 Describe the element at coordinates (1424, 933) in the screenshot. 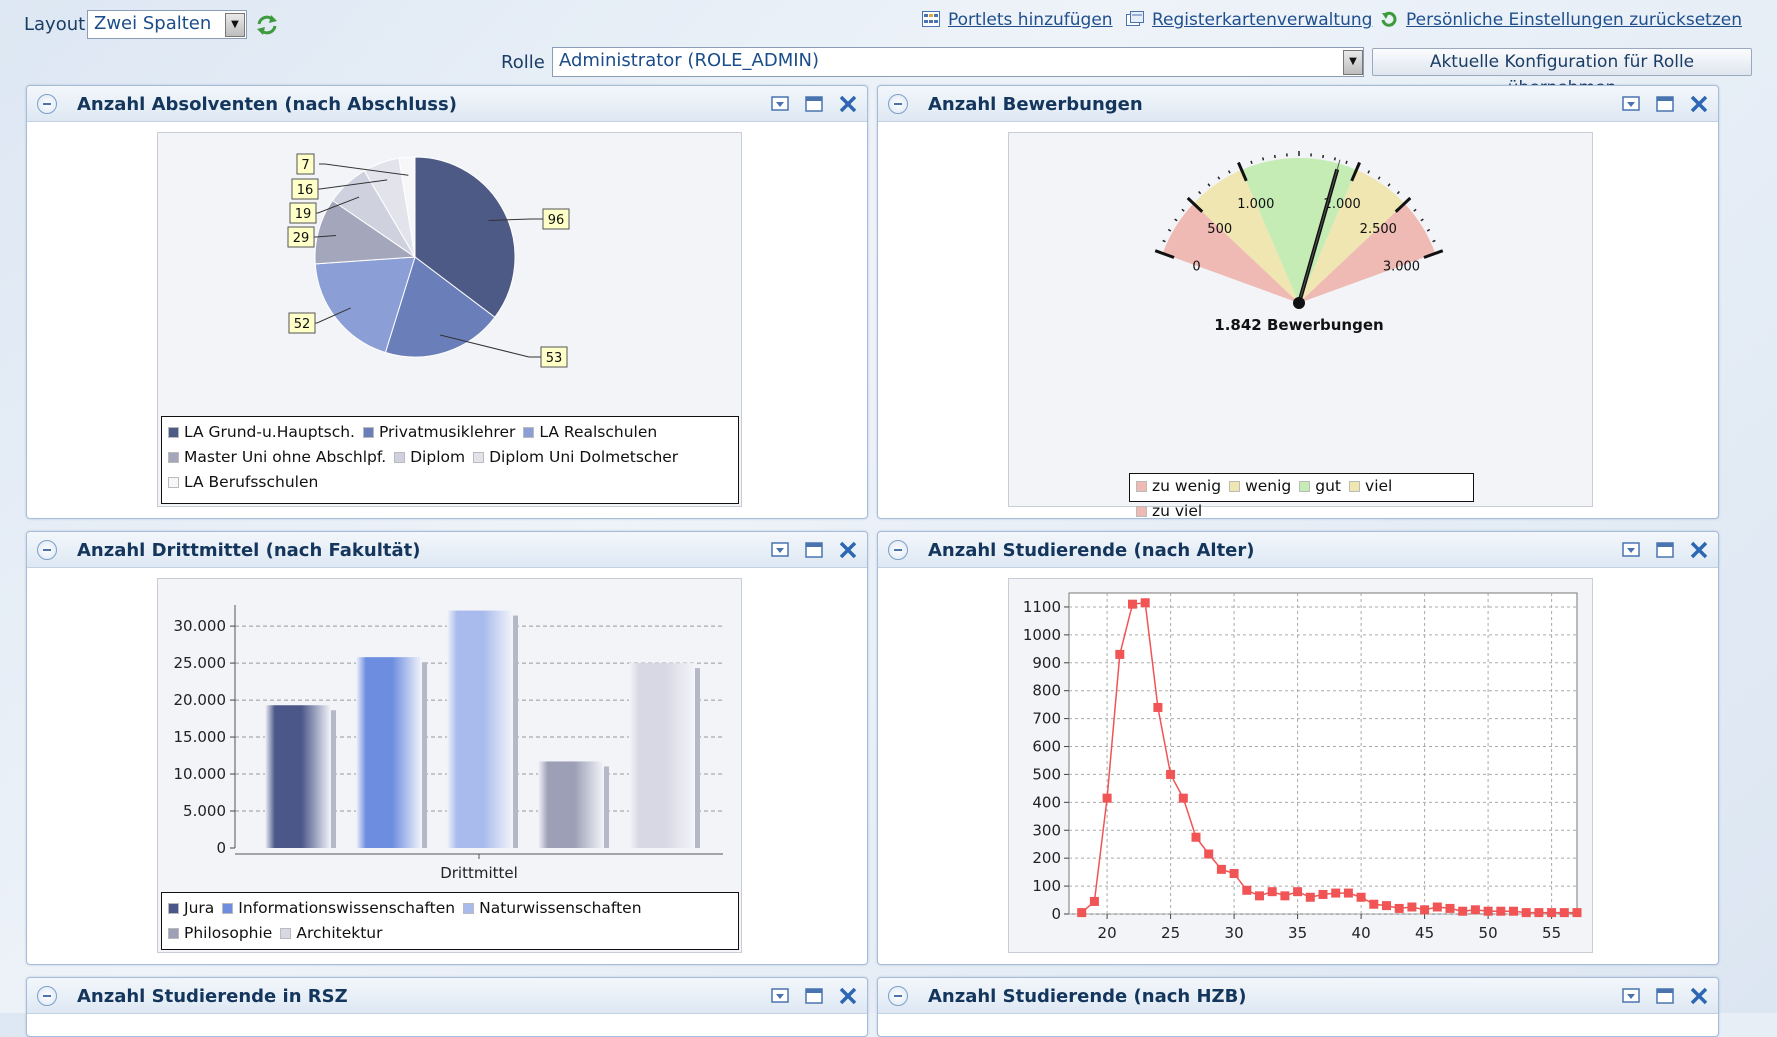

I see `line-x-tick-label: 45` at that location.